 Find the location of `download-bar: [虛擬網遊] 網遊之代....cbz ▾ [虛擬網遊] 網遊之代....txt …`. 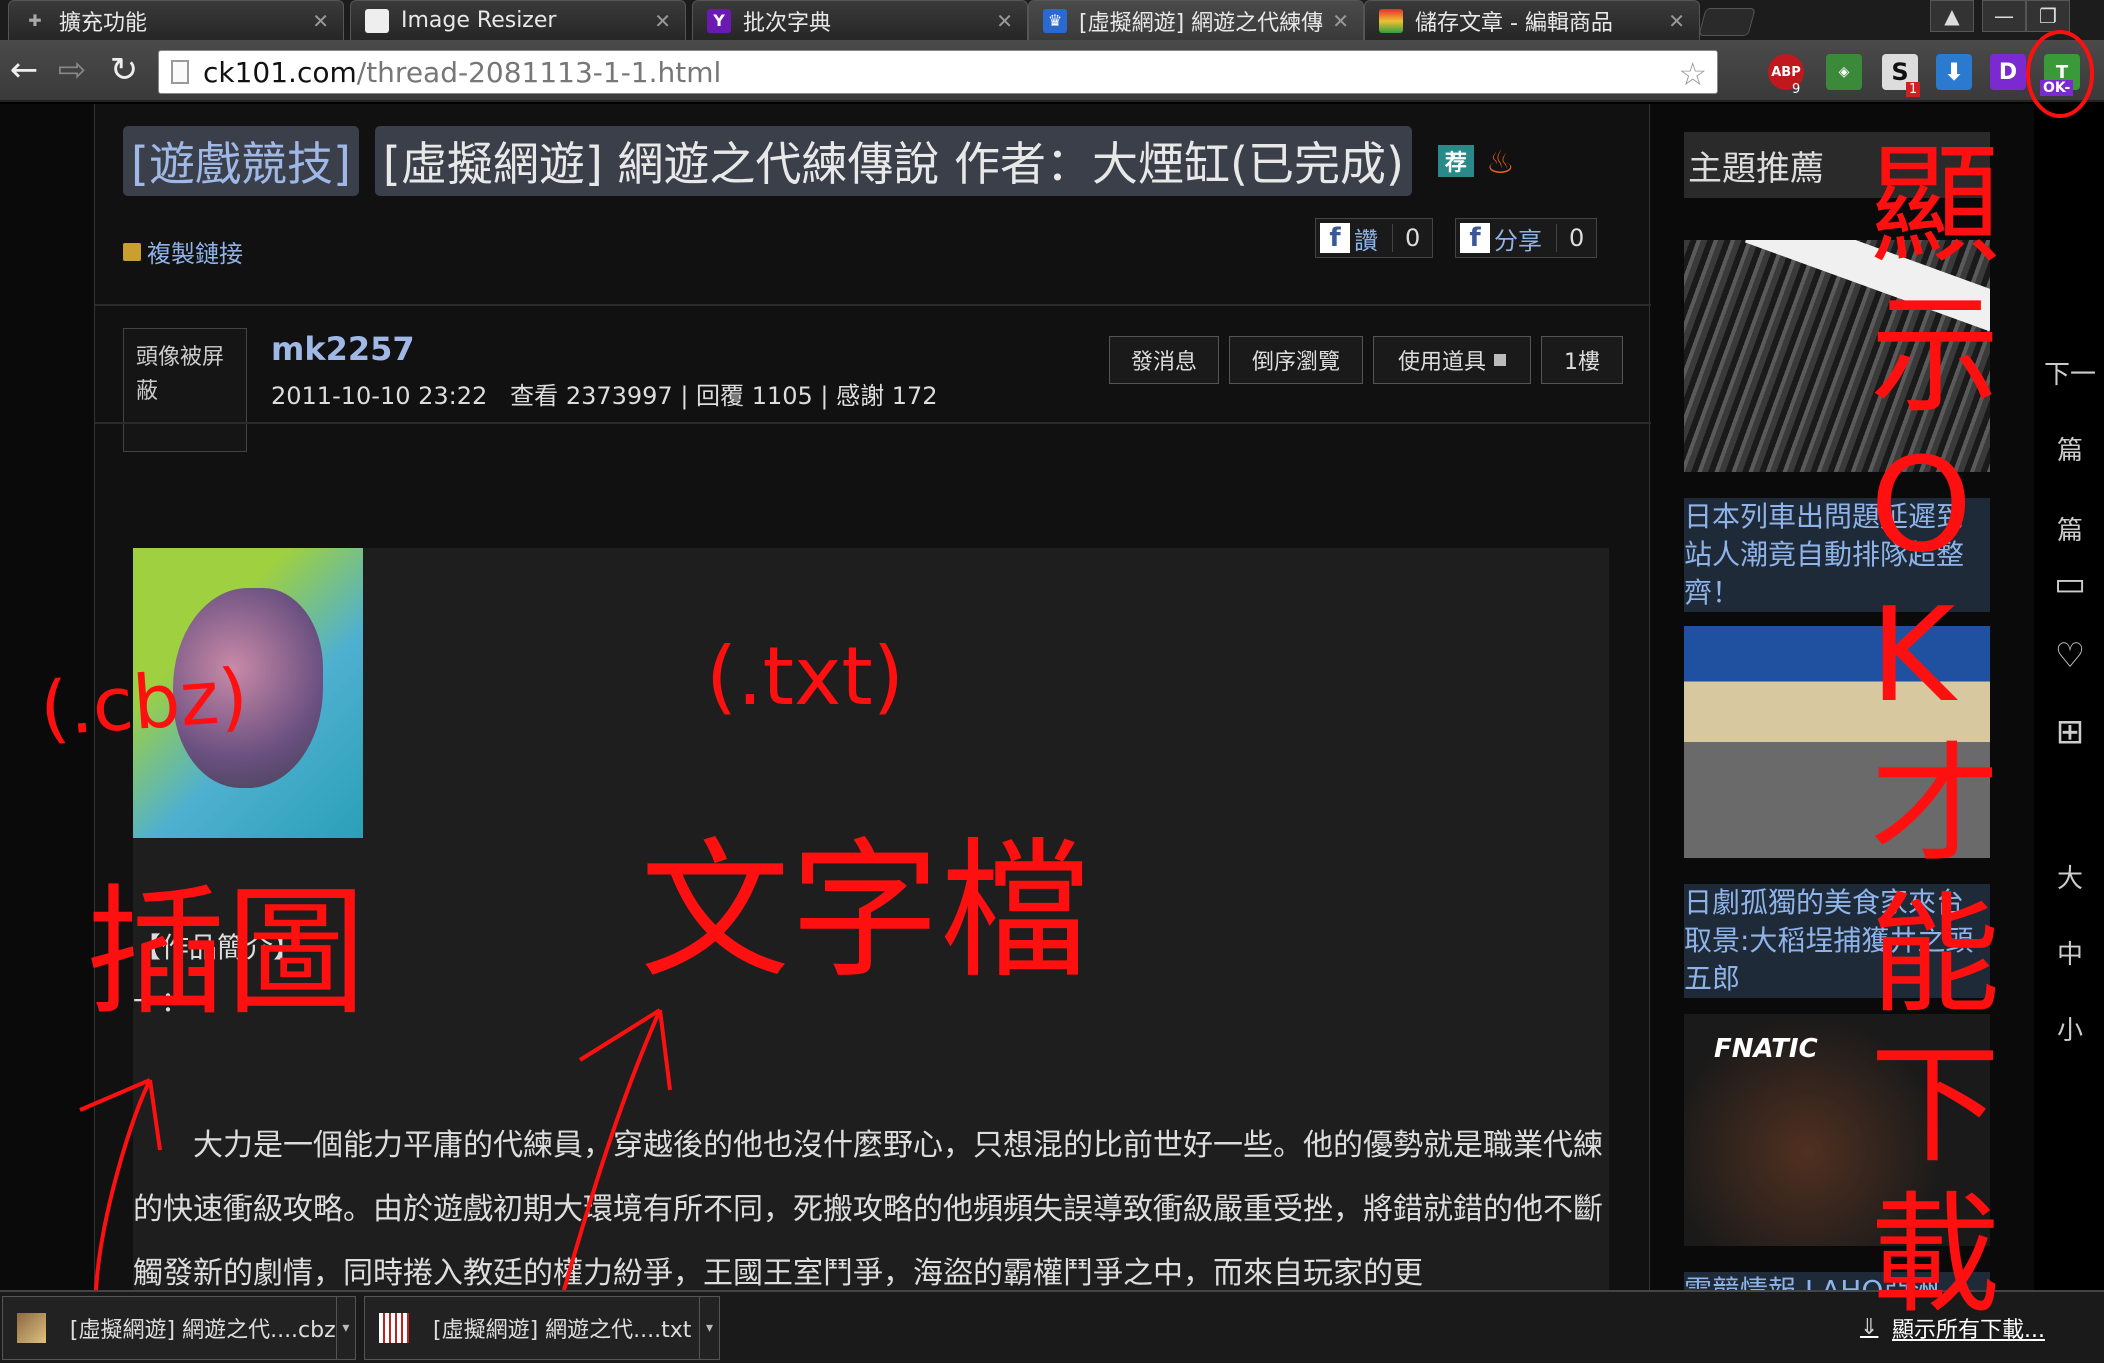

download-bar: [虛擬網遊] 網遊之代....cbz ▾ [虛擬網遊] 網遊之代....txt … is located at coordinates (1052, 1326).